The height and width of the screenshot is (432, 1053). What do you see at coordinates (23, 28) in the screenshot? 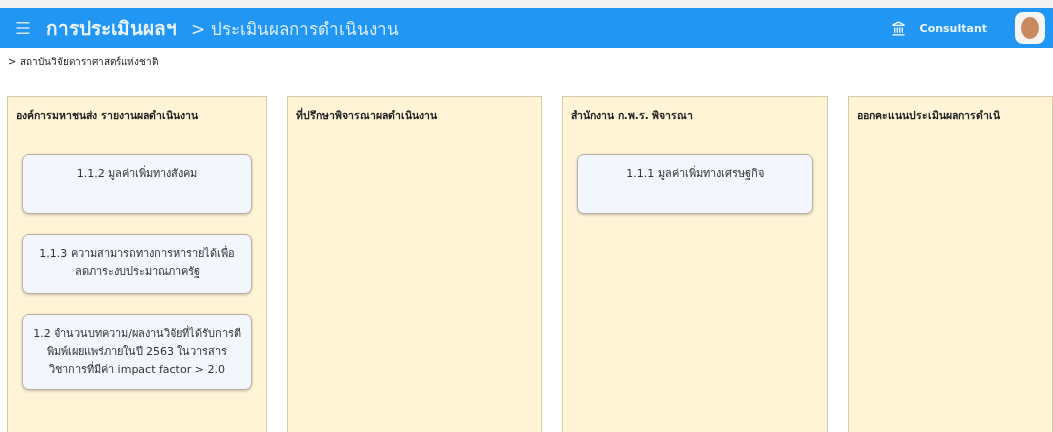
I see `menu-icon` at bounding box center [23, 28].